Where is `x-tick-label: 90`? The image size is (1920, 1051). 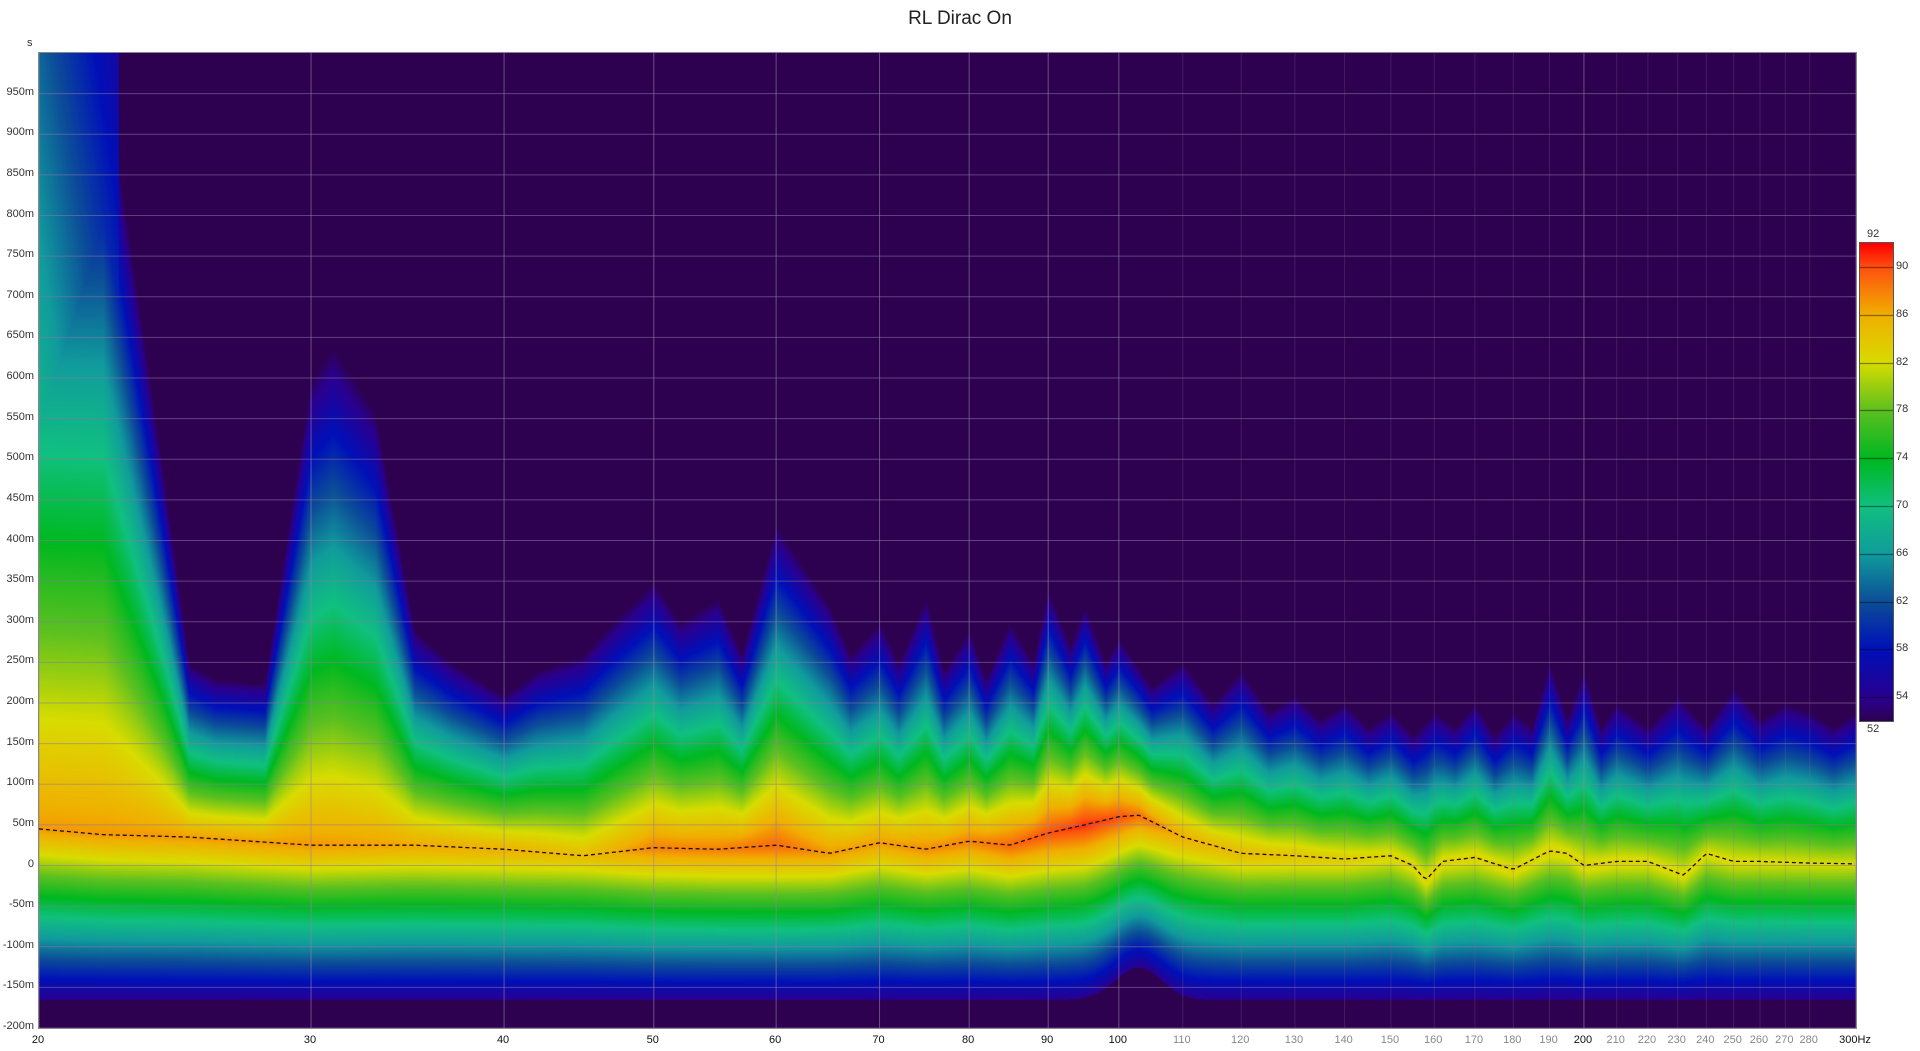 x-tick-label: 90 is located at coordinates (1047, 1040).